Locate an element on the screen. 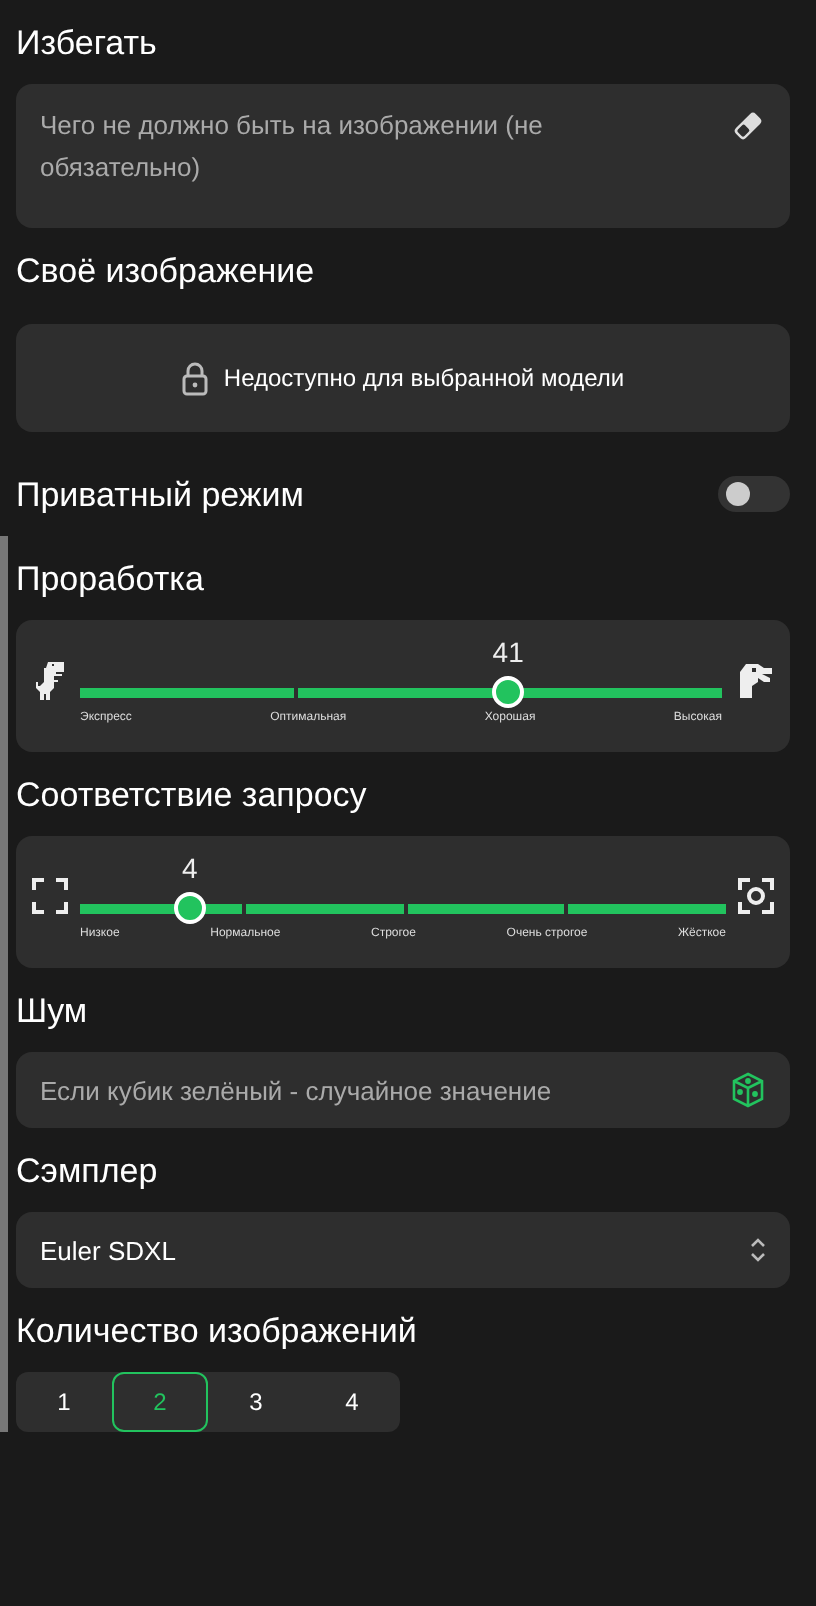  dice-icon is located at coordinates (748, 1090).